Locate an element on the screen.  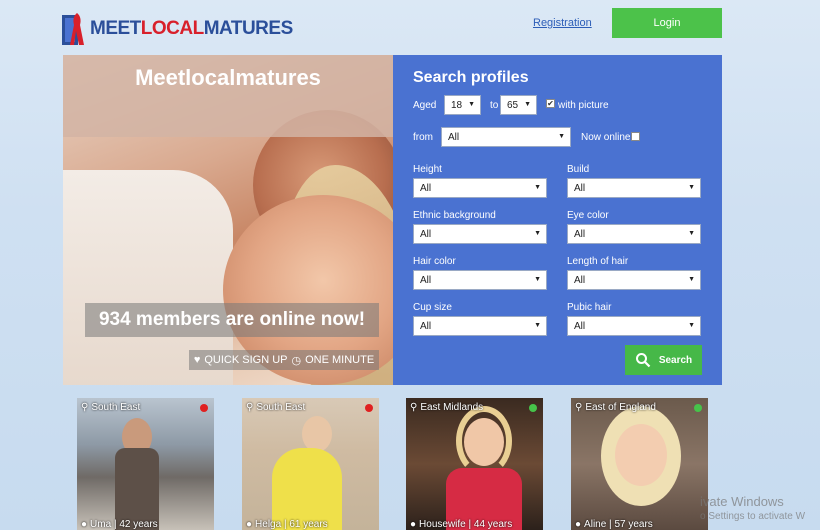
eye-color-select: All ▼ is located at coordinates (634, 234).